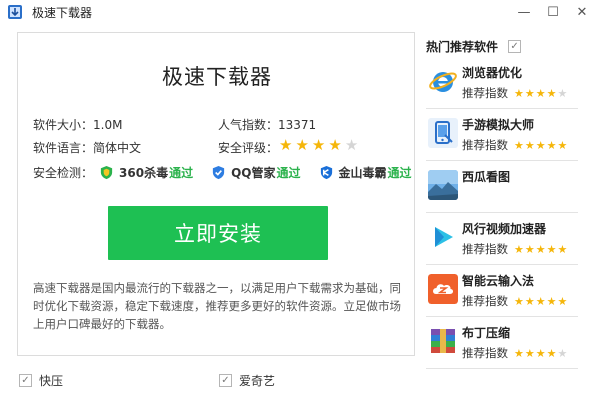  What do you see at coordinates (502, 187) in the screenshot?
I see `sidebar-item-xigua-viewer: 西瓜看图` at bounding box center [502, 187].